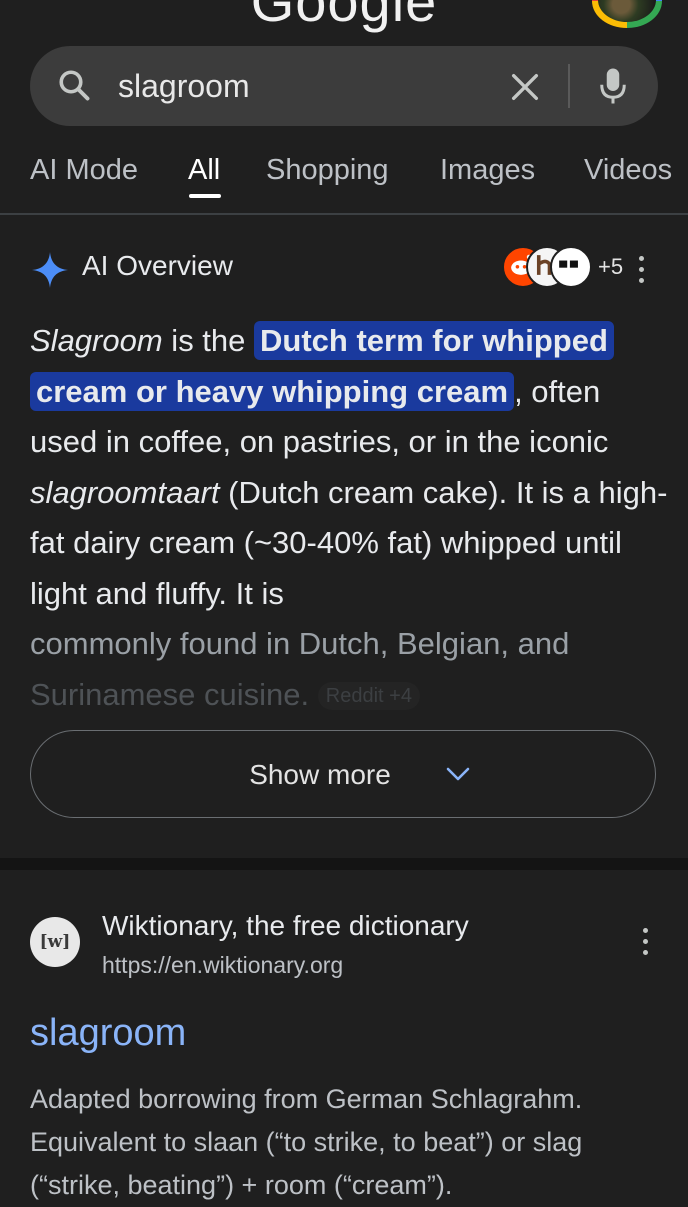 Image resolution: width=688 pixels, height=1207 pixels. I want to click on highlight-2: cream or heavy whipping cream, so click(272, 391).